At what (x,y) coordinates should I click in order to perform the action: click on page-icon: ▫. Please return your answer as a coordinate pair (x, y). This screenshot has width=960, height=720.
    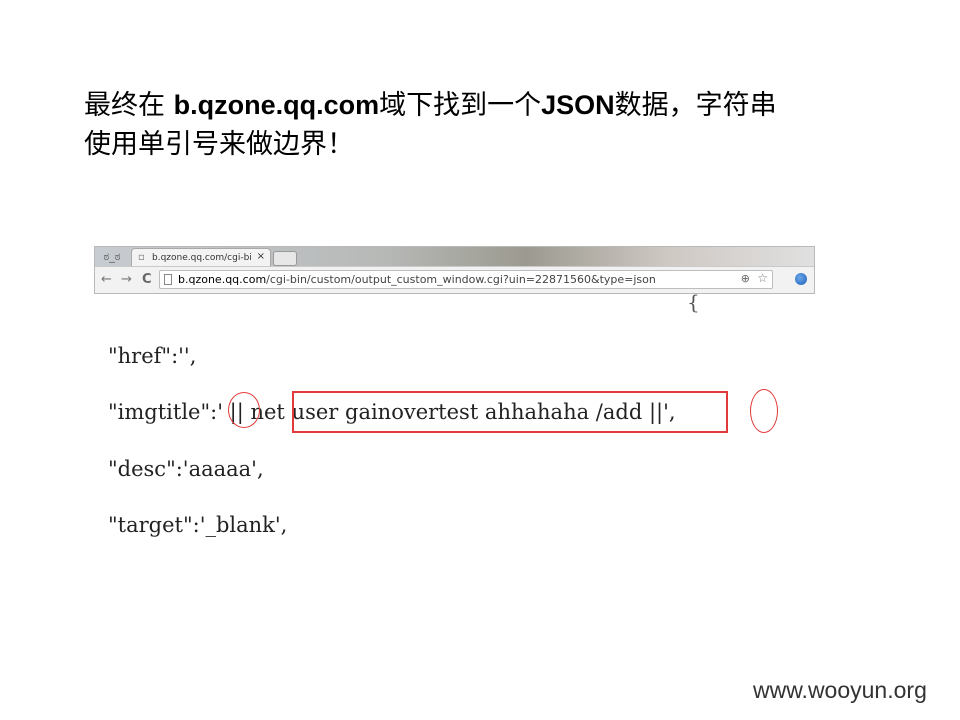
    Looking at the image, I should click on (141, 257).